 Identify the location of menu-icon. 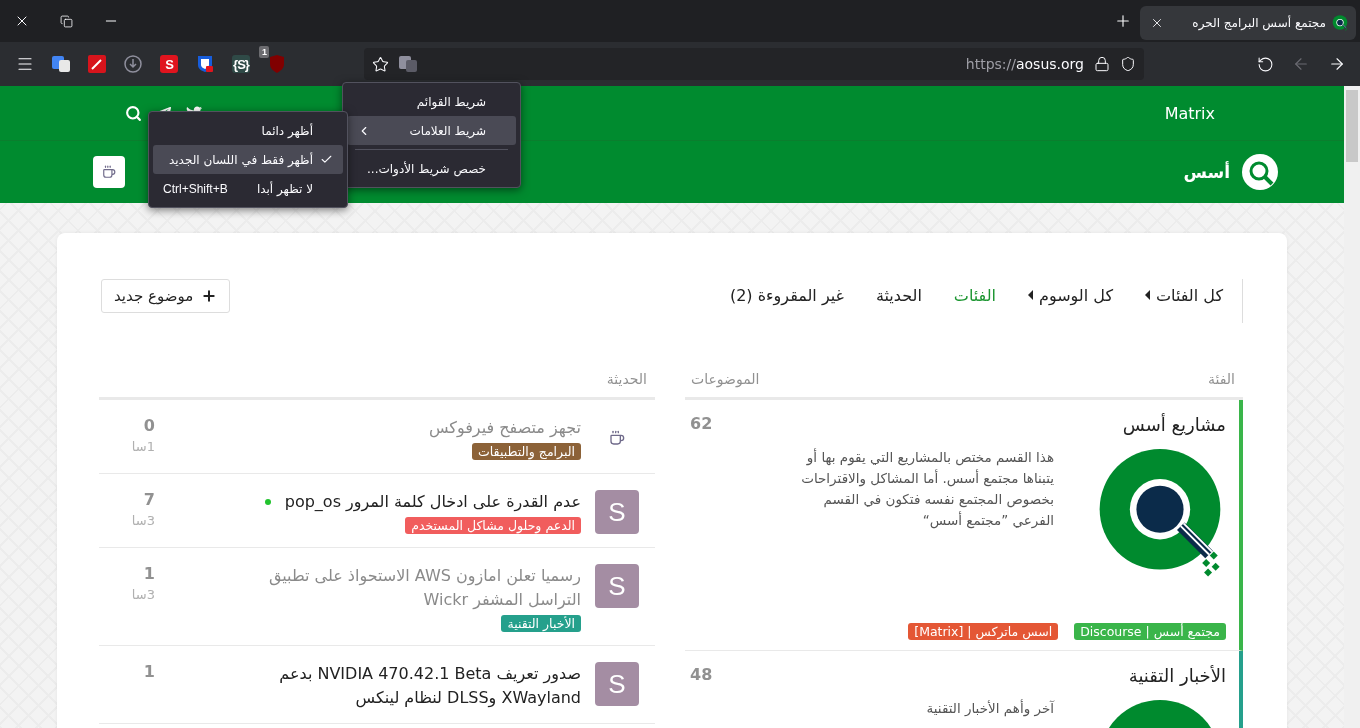
(25, 64).